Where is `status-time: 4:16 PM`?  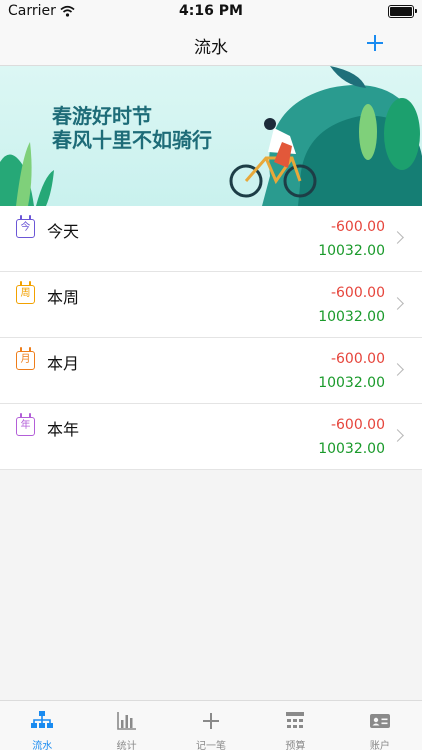
status-time: 4:16 PM is located at coordinates (211, 11).